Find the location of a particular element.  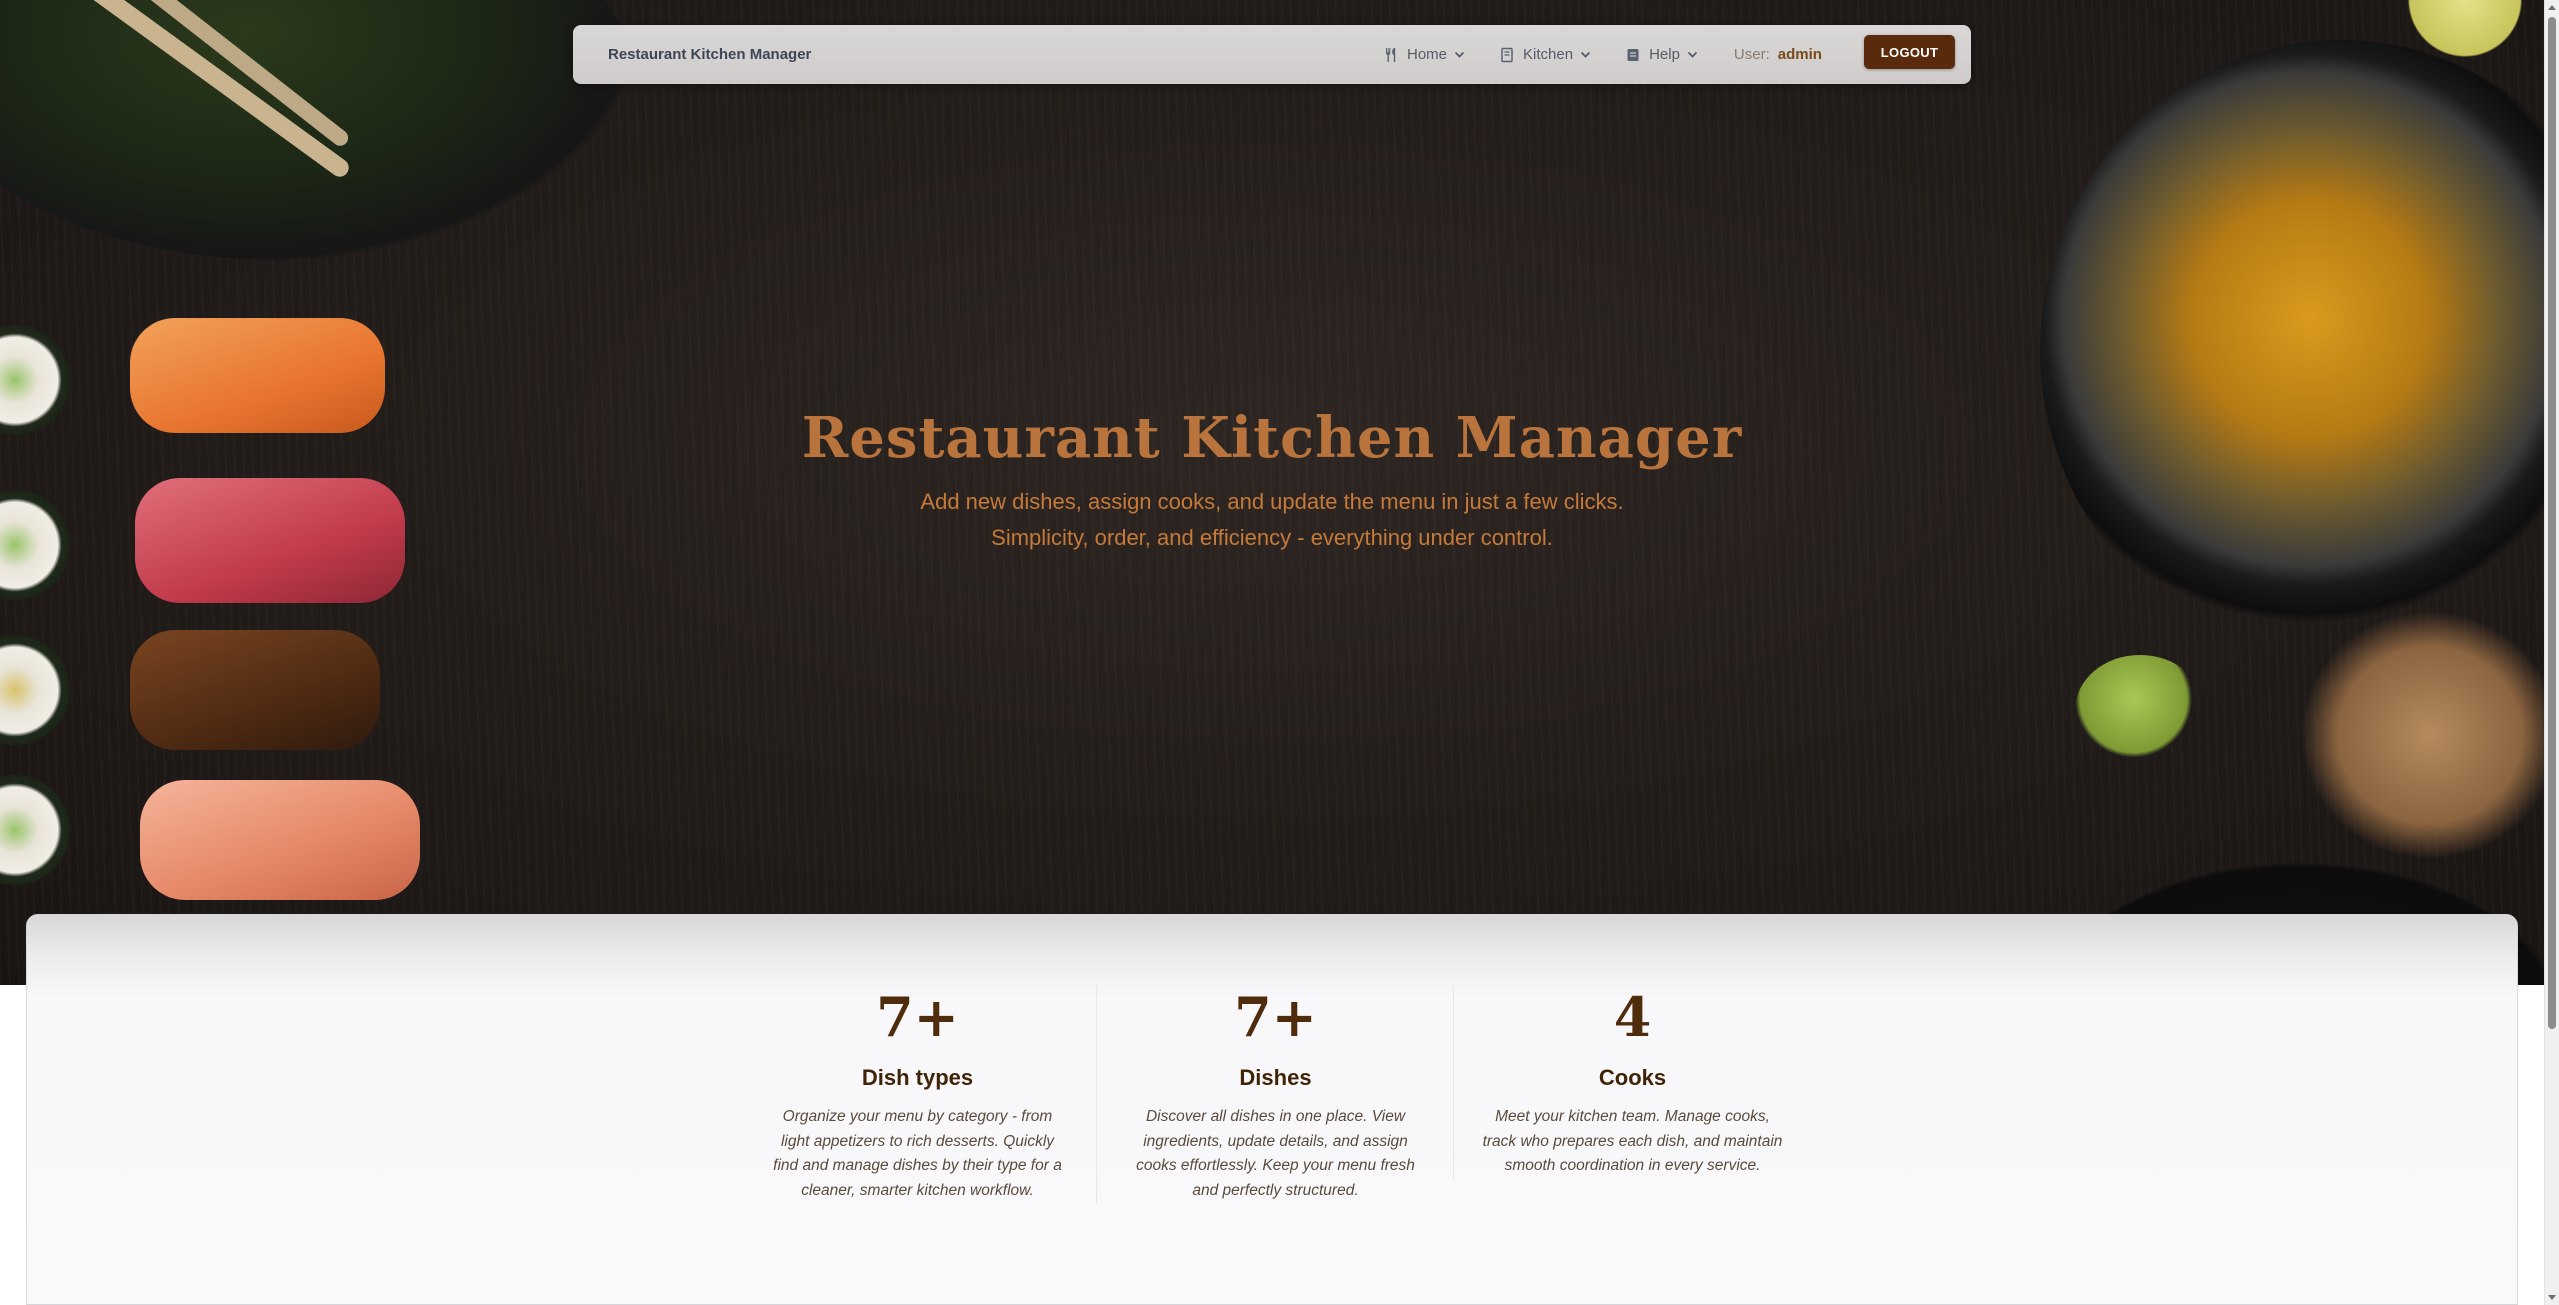

logout-button: LOGOUT is located at coordinates (1909, 52).